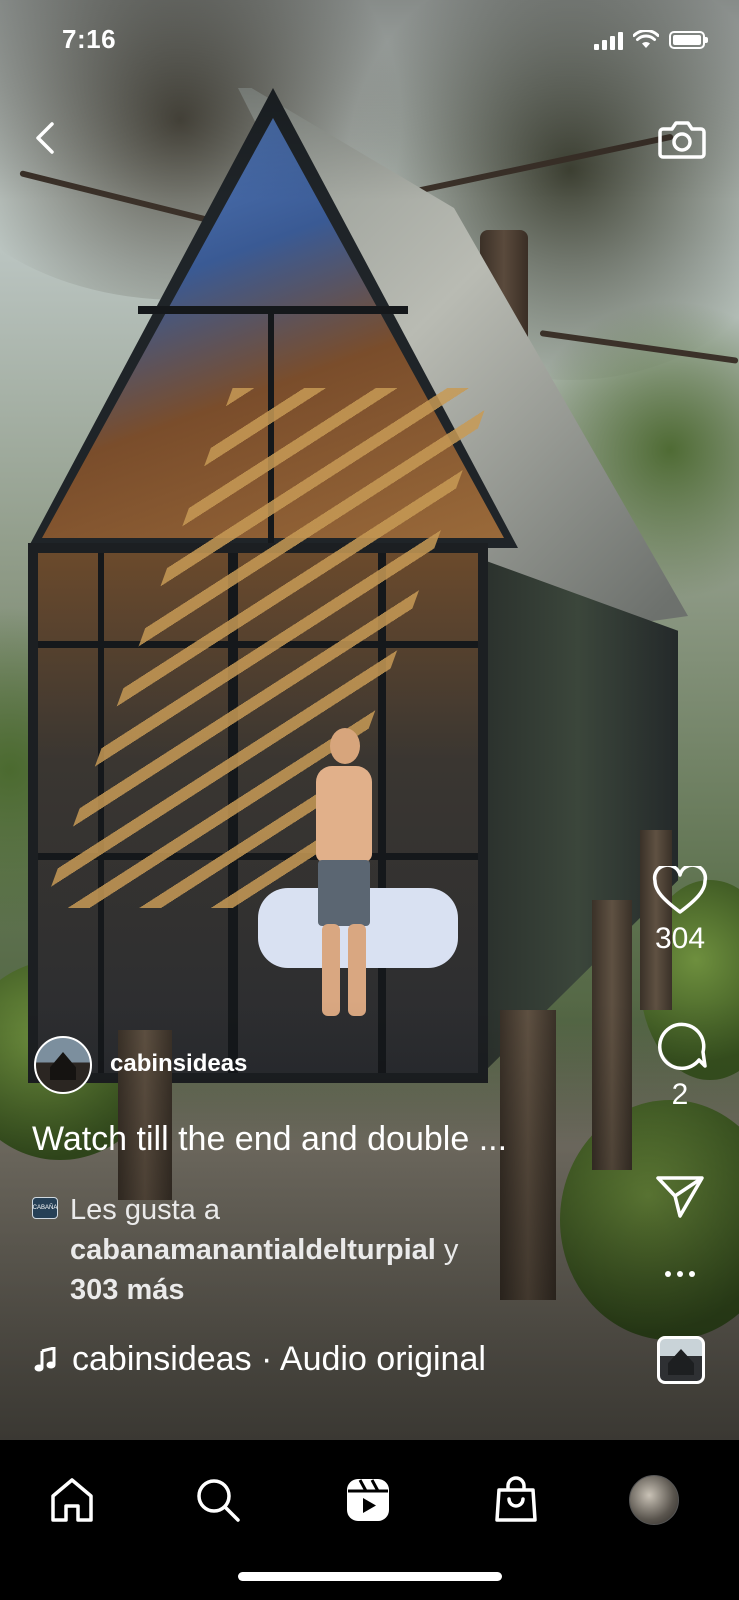  I want to click on liked-by-connector: y, so click(451, 1250).